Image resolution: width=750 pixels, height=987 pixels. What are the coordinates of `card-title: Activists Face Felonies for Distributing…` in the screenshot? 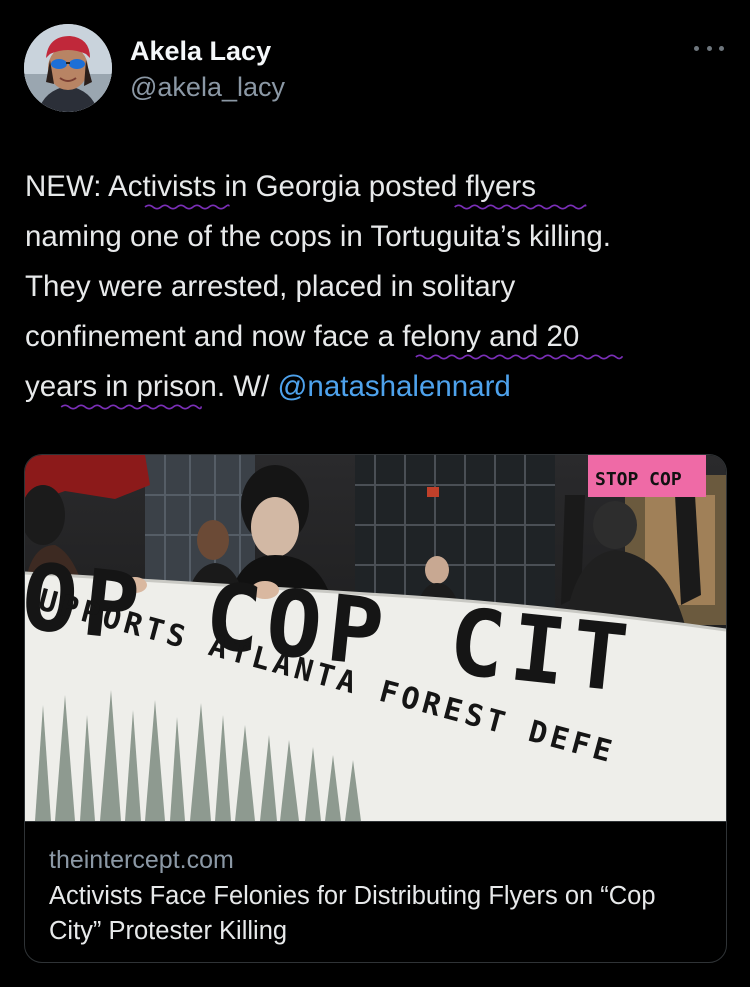 It's located at (374, 914).